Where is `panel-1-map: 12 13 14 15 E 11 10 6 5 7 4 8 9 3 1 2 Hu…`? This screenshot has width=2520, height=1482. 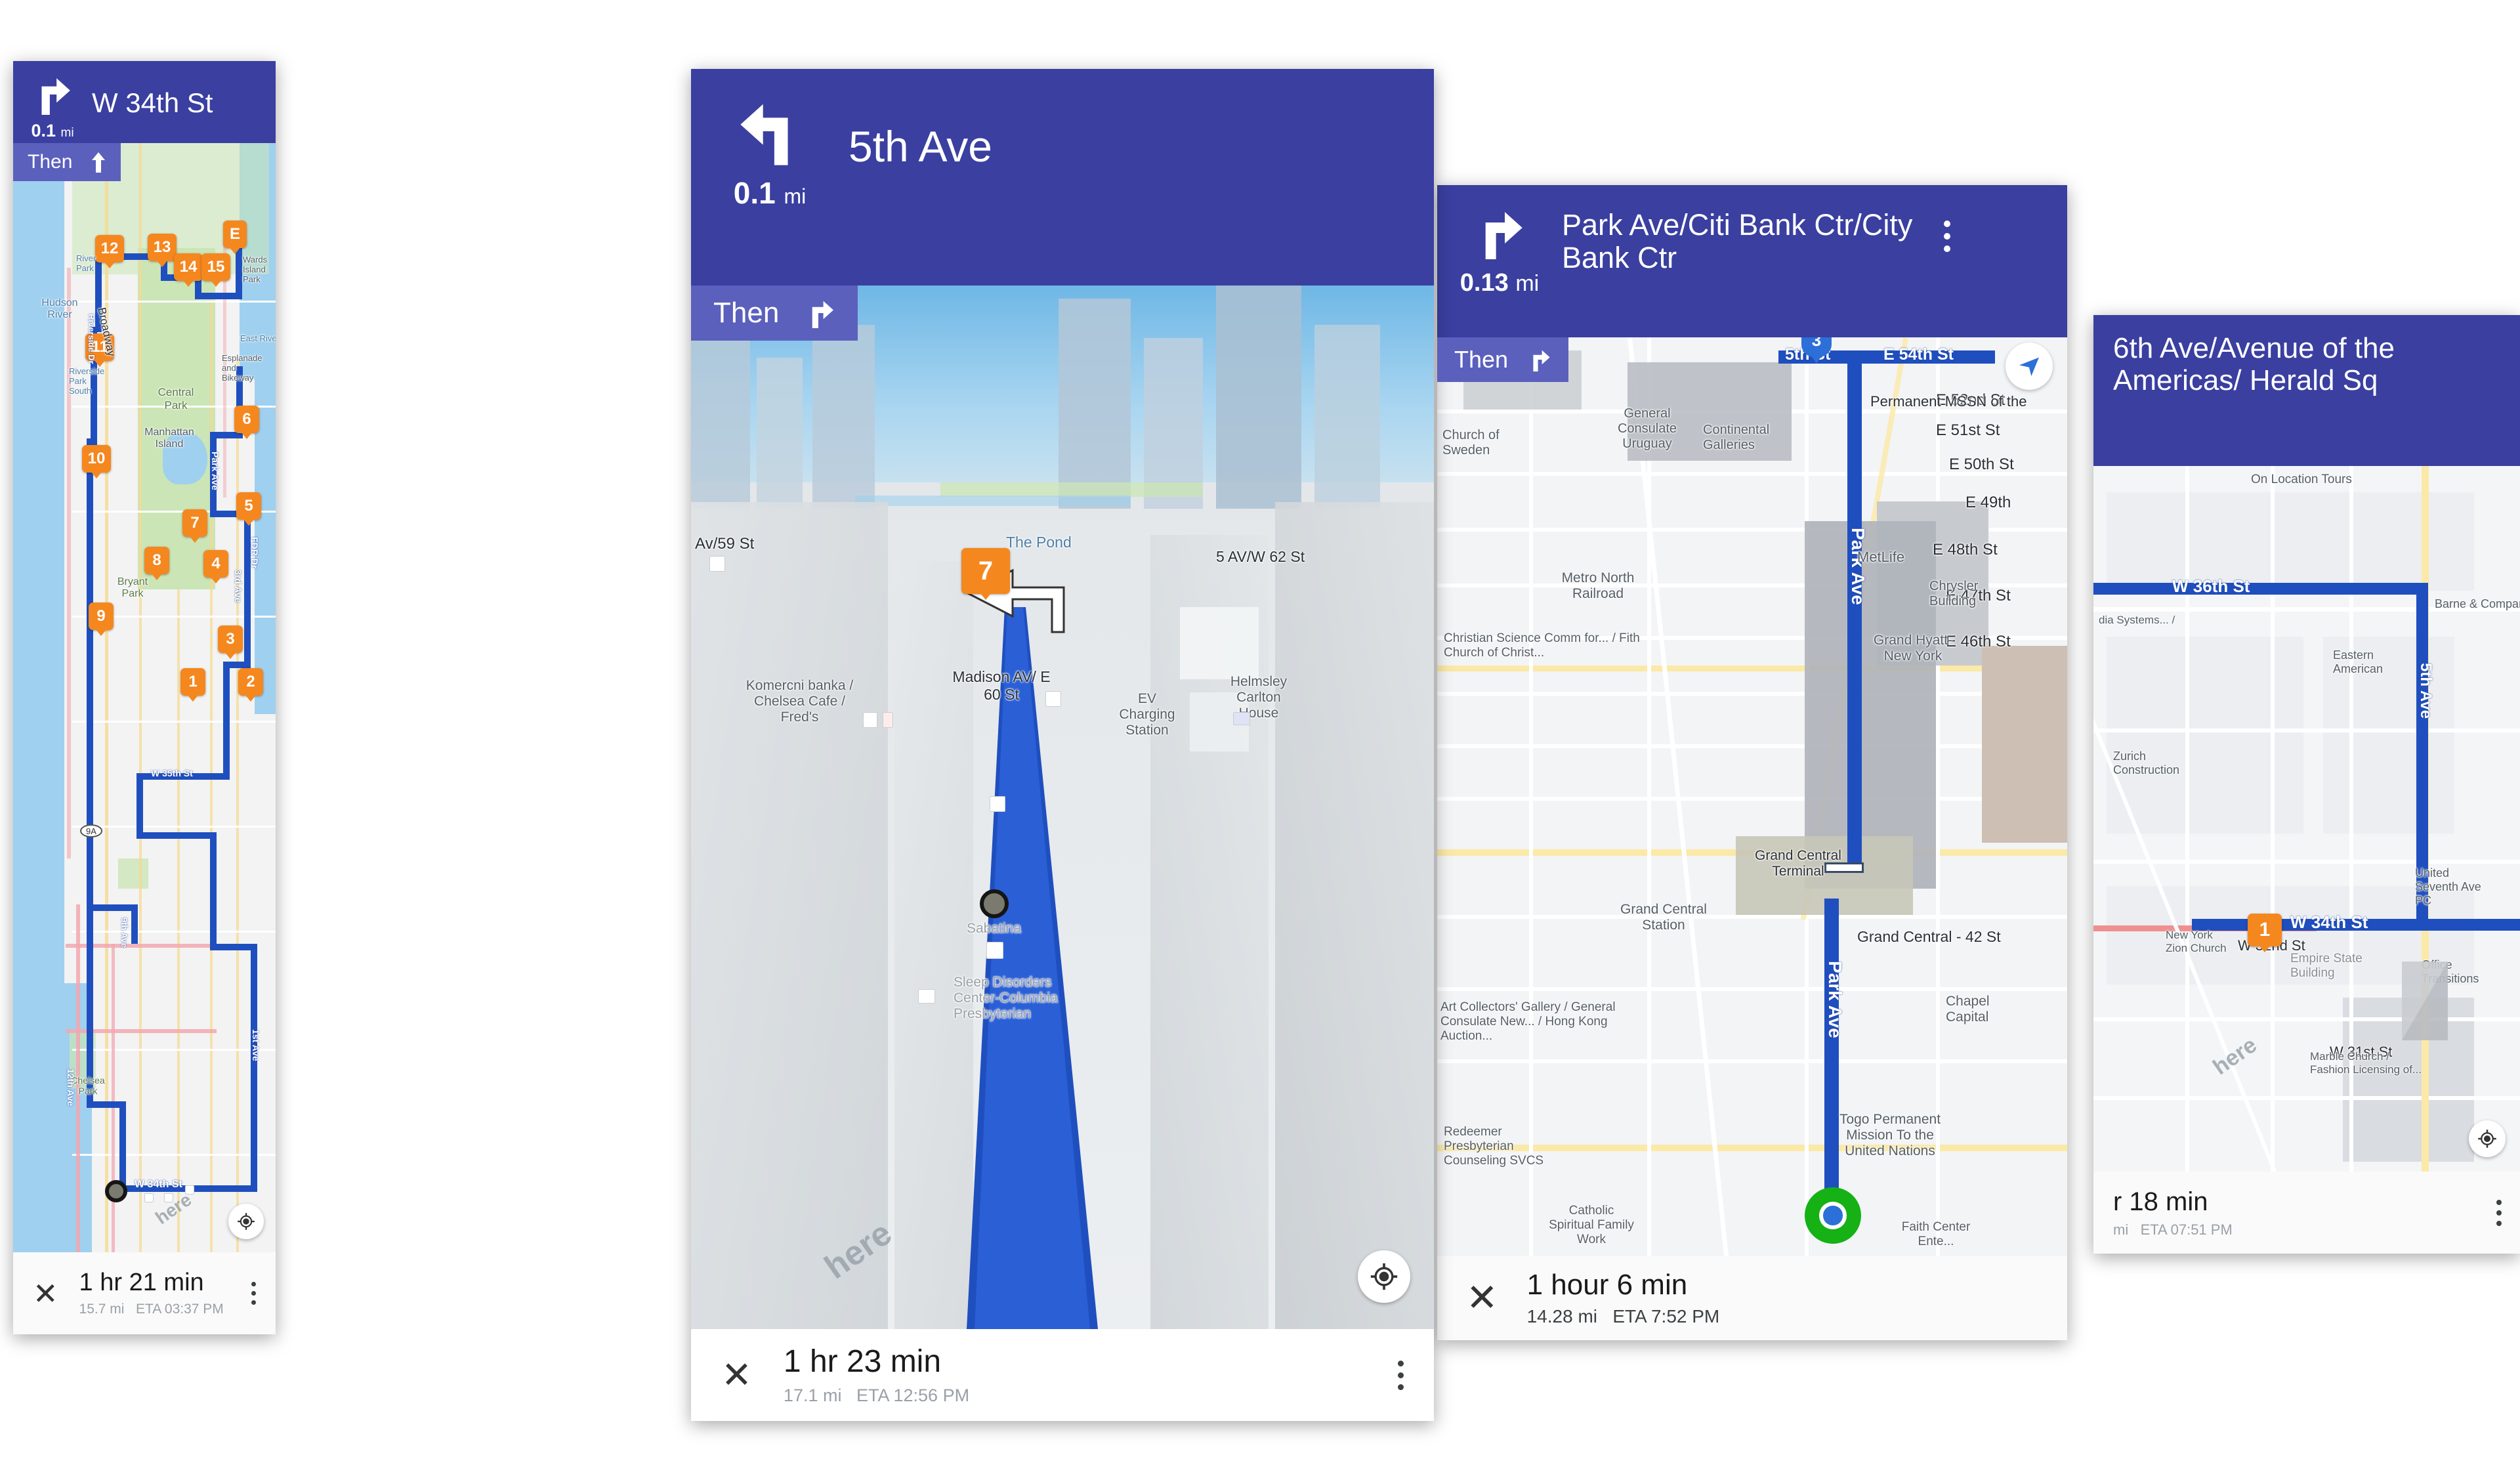
panel-1-map: 12 13 14 15 E 11 10 6 5 7 4 8 9 3 1 2 Hu… is located at coordinates (144, 697).